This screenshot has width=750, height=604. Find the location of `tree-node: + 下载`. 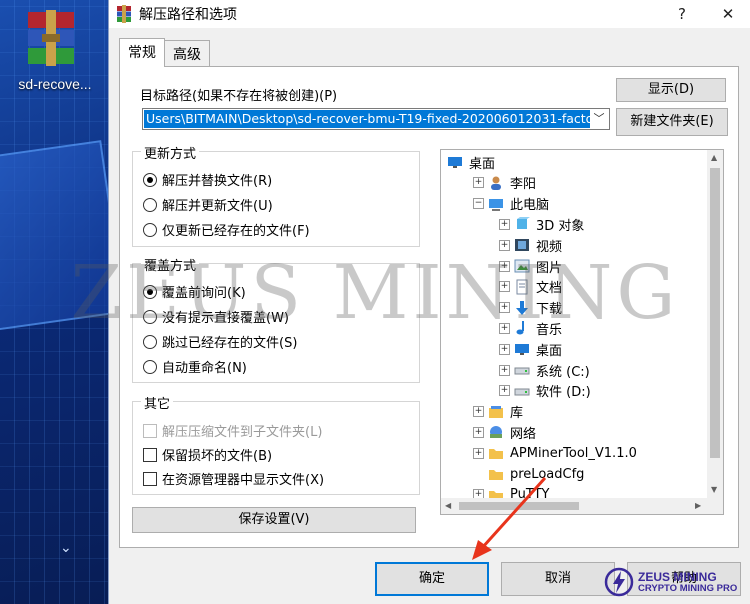

tree-node: + 下载 is located at coordinates (530, 308).